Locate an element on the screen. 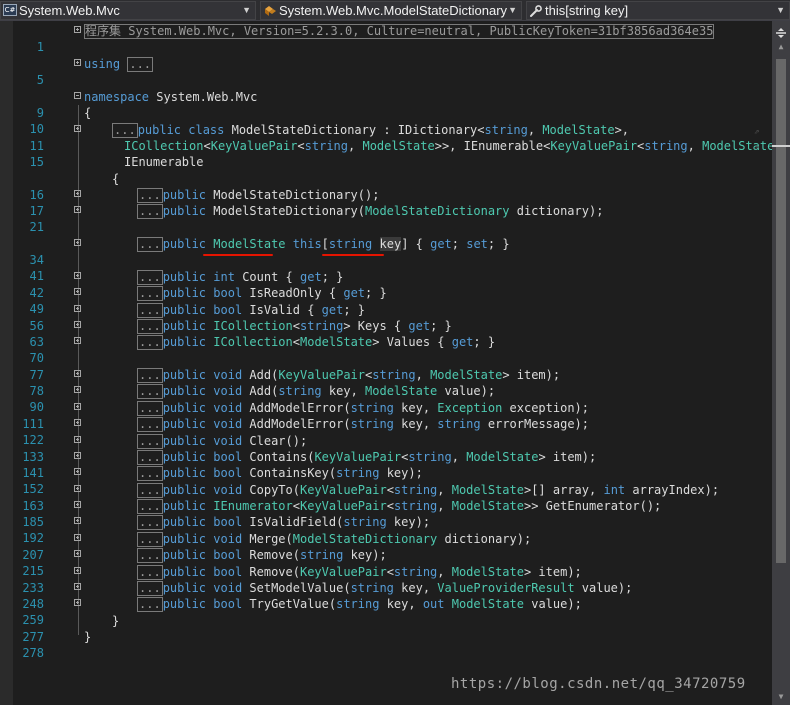 The width and height of the screenshot is (790, 705). code-line: 42 ... public int Count { get; } is located at coordinates (386, 284).